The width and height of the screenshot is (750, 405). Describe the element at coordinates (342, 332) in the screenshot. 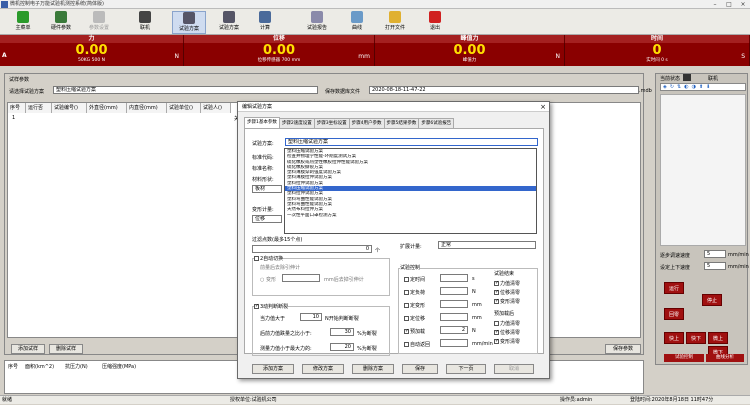

I see `break-drop-input: 30` at that location.